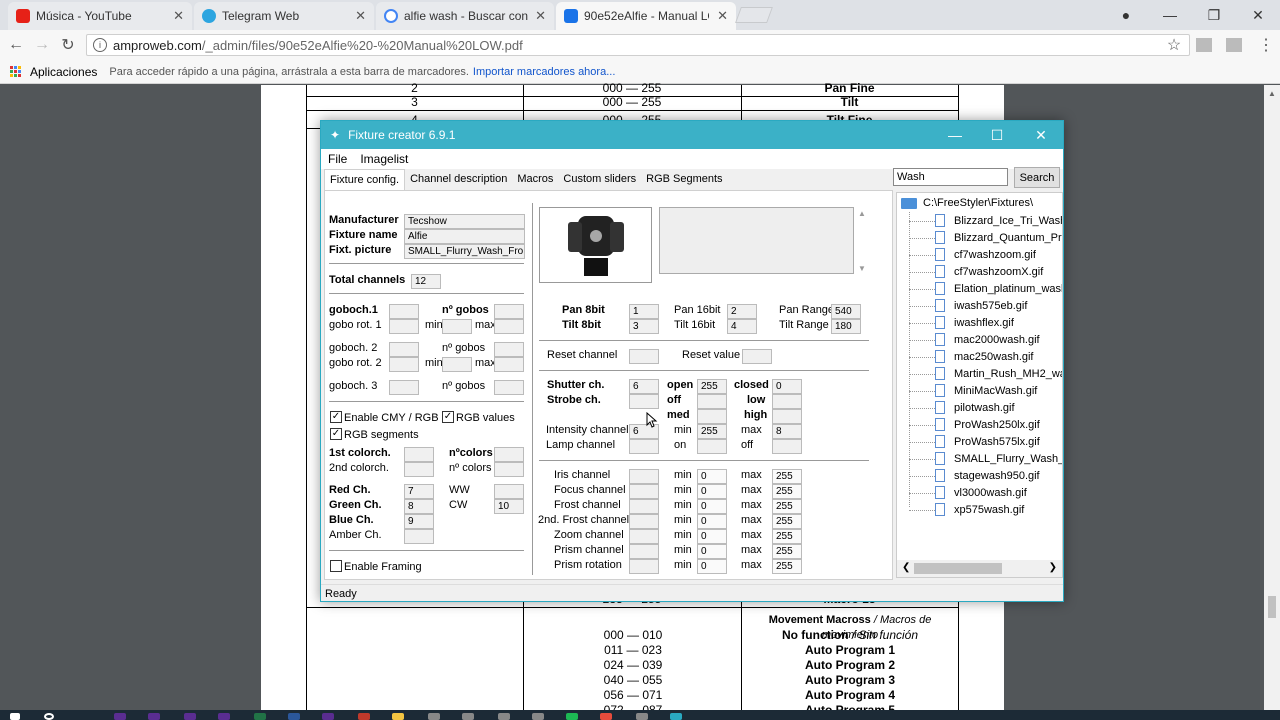 This screenshot has width=1280, height=720. I want to click on strobe-med-field, so click(712, 416).